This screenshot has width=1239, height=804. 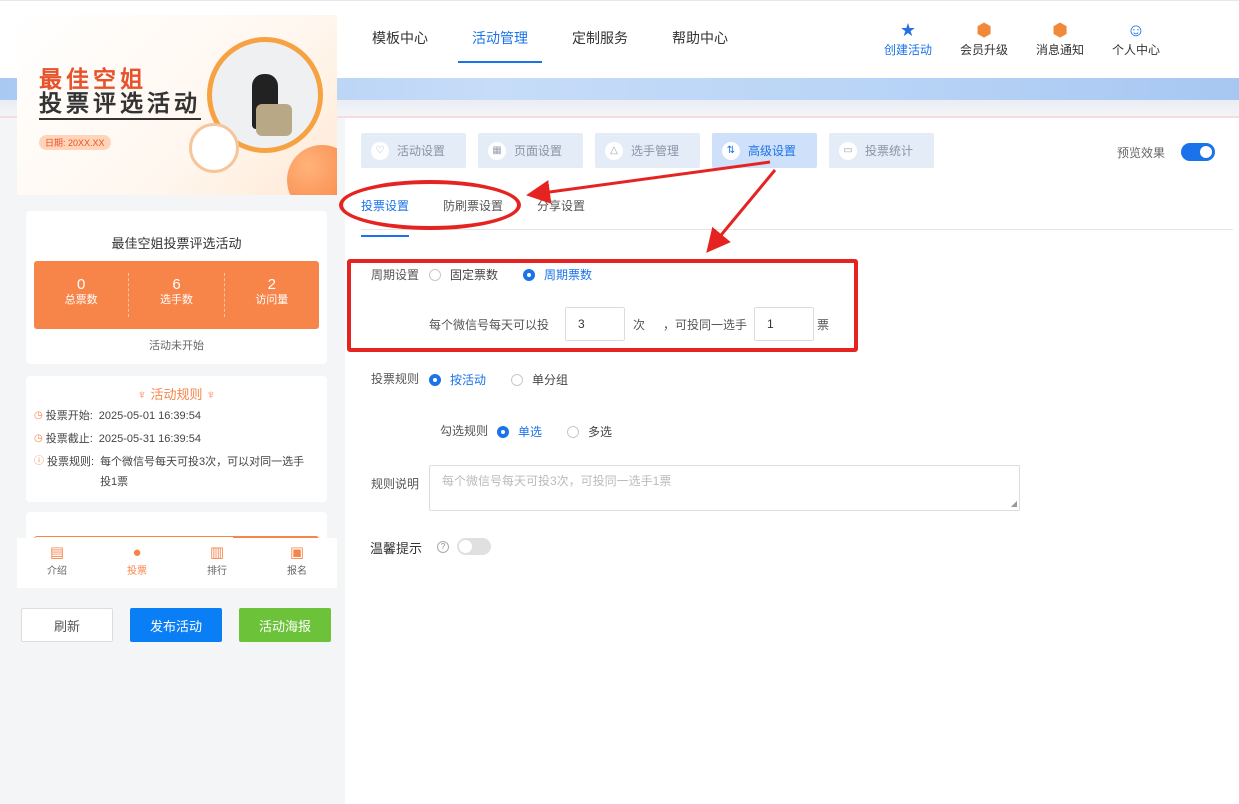 I want to click on stat-label: 访问量, so click(x=272, y=300).